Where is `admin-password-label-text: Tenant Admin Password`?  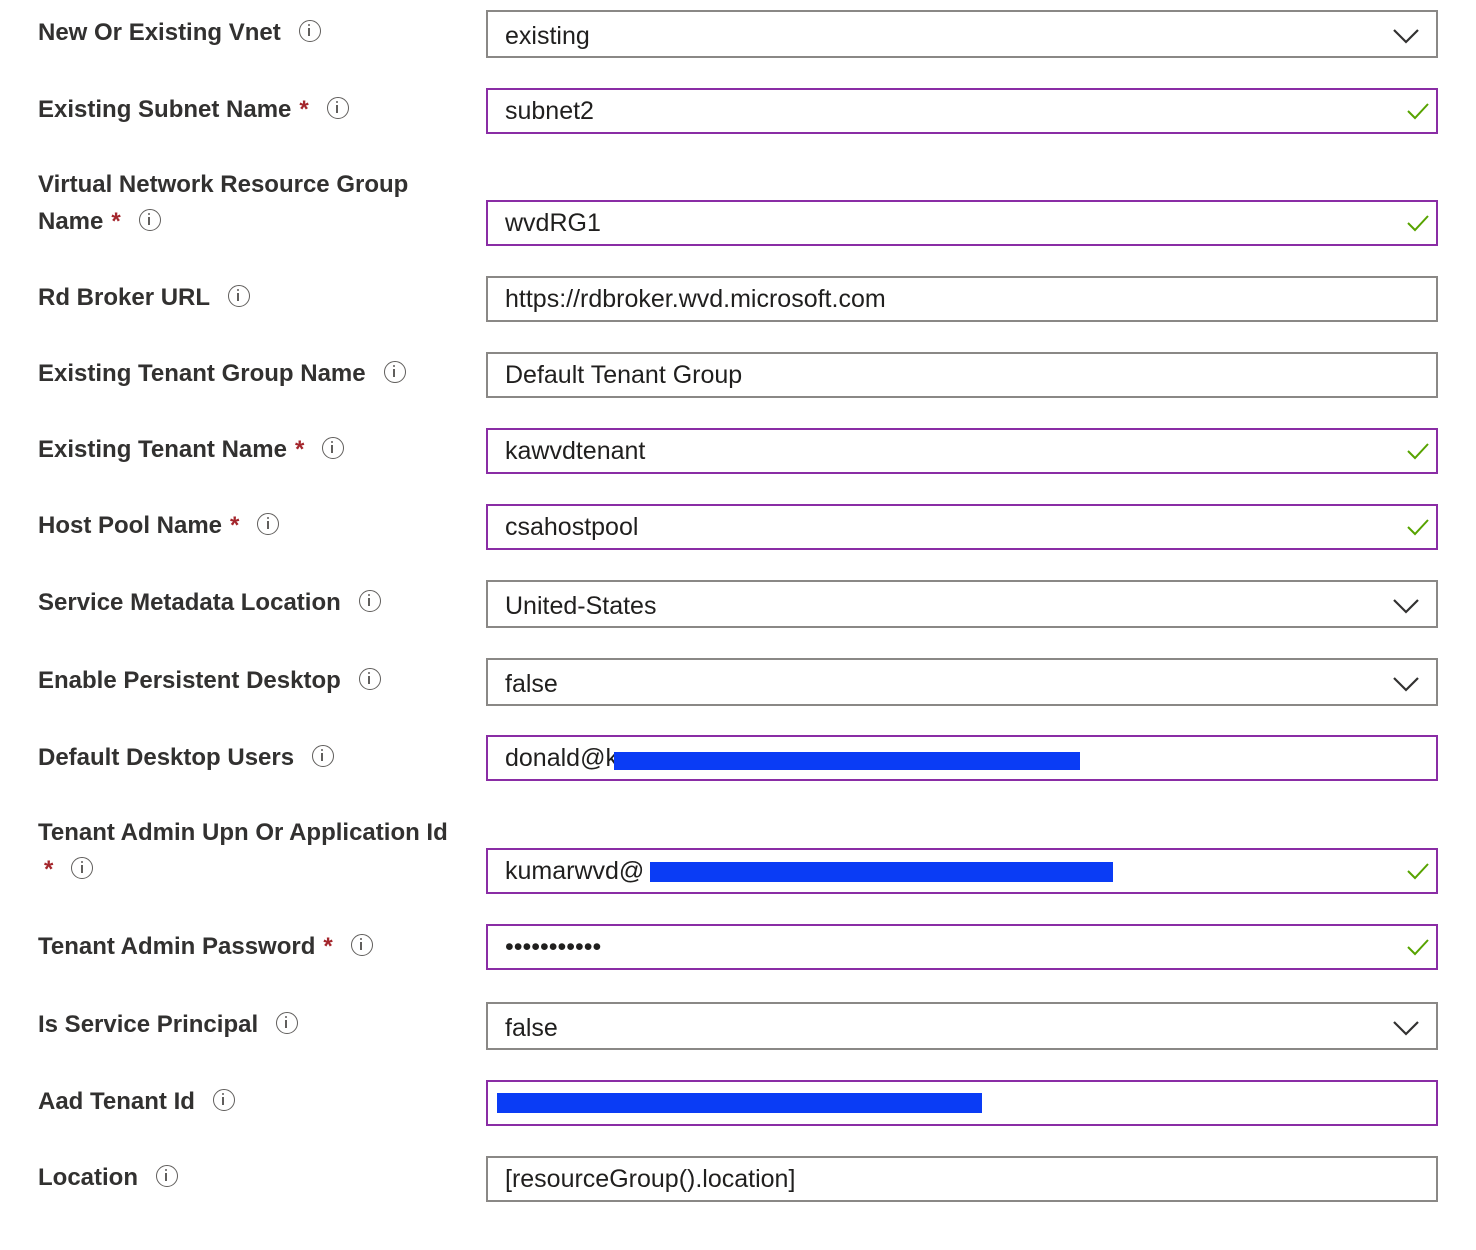
admin-password-label-text: Tenant Admin Password is located at coordinates (177, 946).